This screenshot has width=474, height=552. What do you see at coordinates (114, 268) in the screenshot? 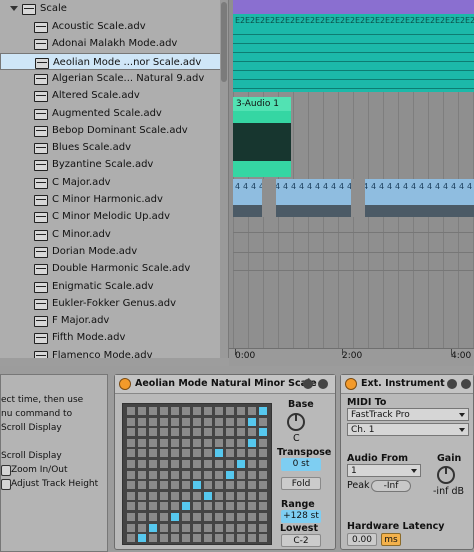
I see `browser-item: Double Harmonic Scale.adv` at bounding box center [114, 268].